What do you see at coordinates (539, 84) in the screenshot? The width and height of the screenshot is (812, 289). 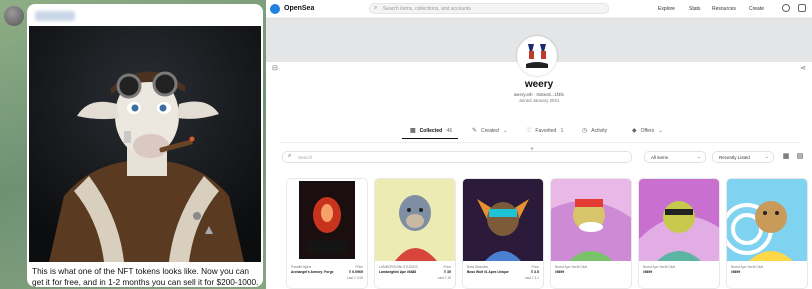 I see `profile-username: weery` at bounding box center [539, 84].